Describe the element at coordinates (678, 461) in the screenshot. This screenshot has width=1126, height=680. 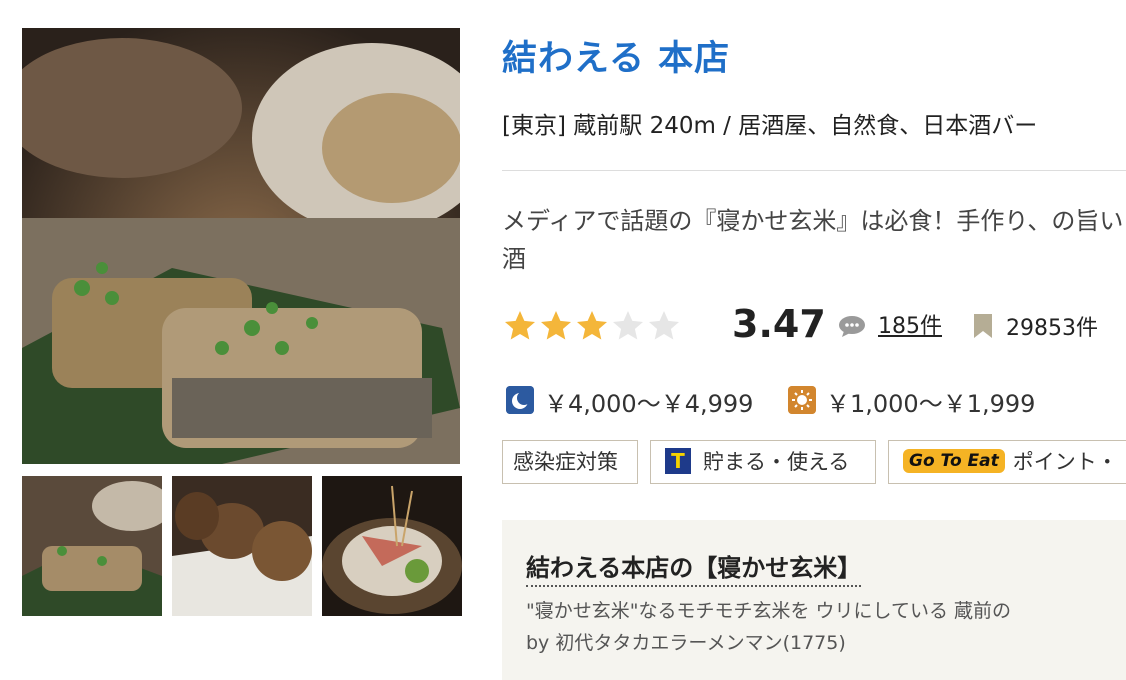
I see `tpoint-icon: T` at that location.